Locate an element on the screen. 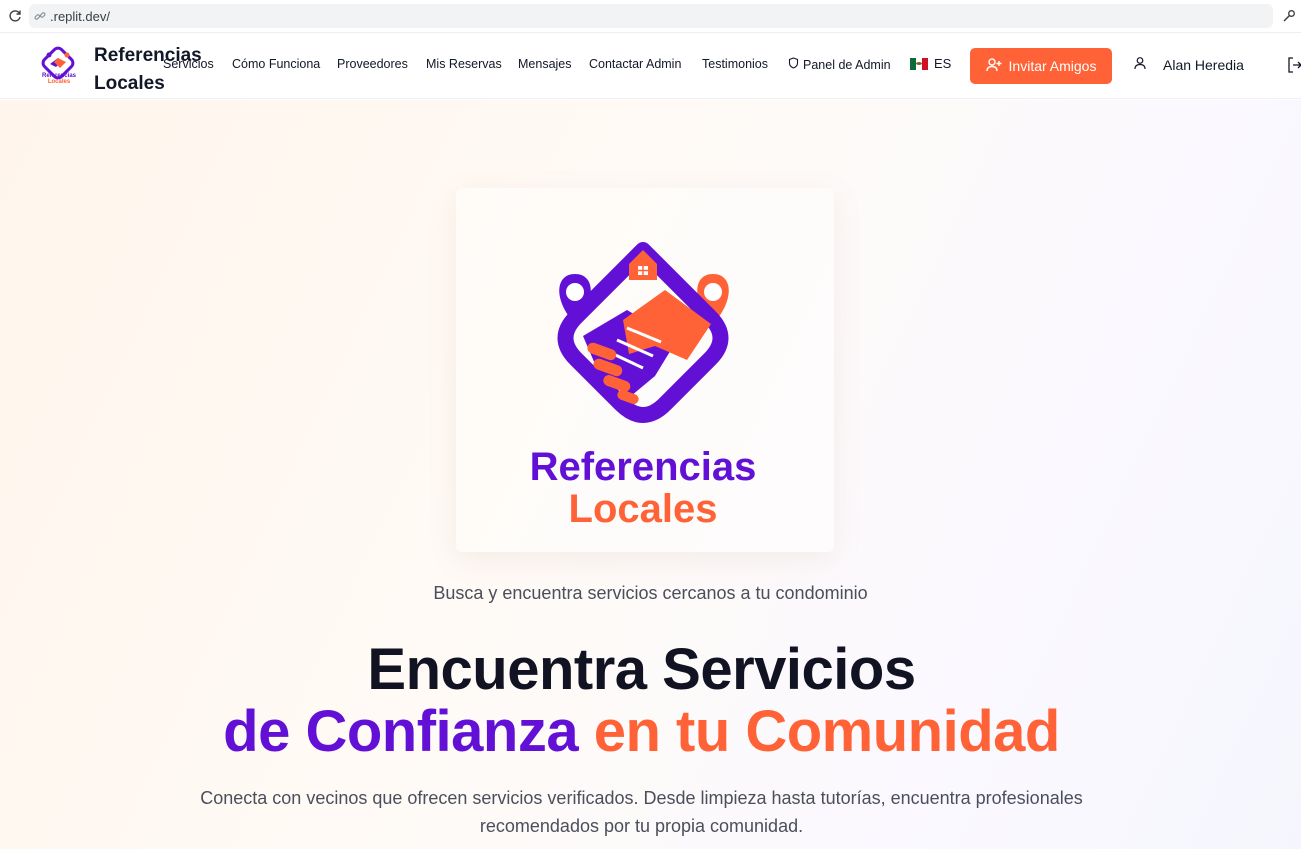  hero-title-purple: de Confianza is located at coordinates (401, 731).